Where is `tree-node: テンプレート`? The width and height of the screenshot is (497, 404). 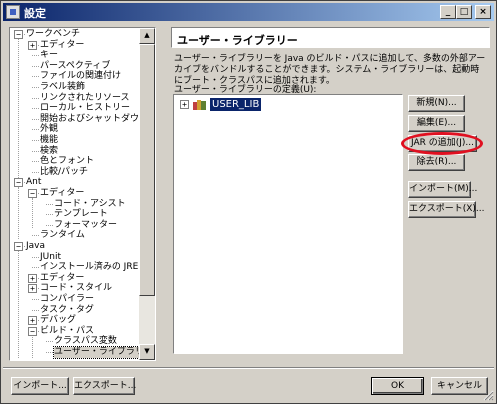
tree-node: テンプレート is located at coordinates (81, 214).